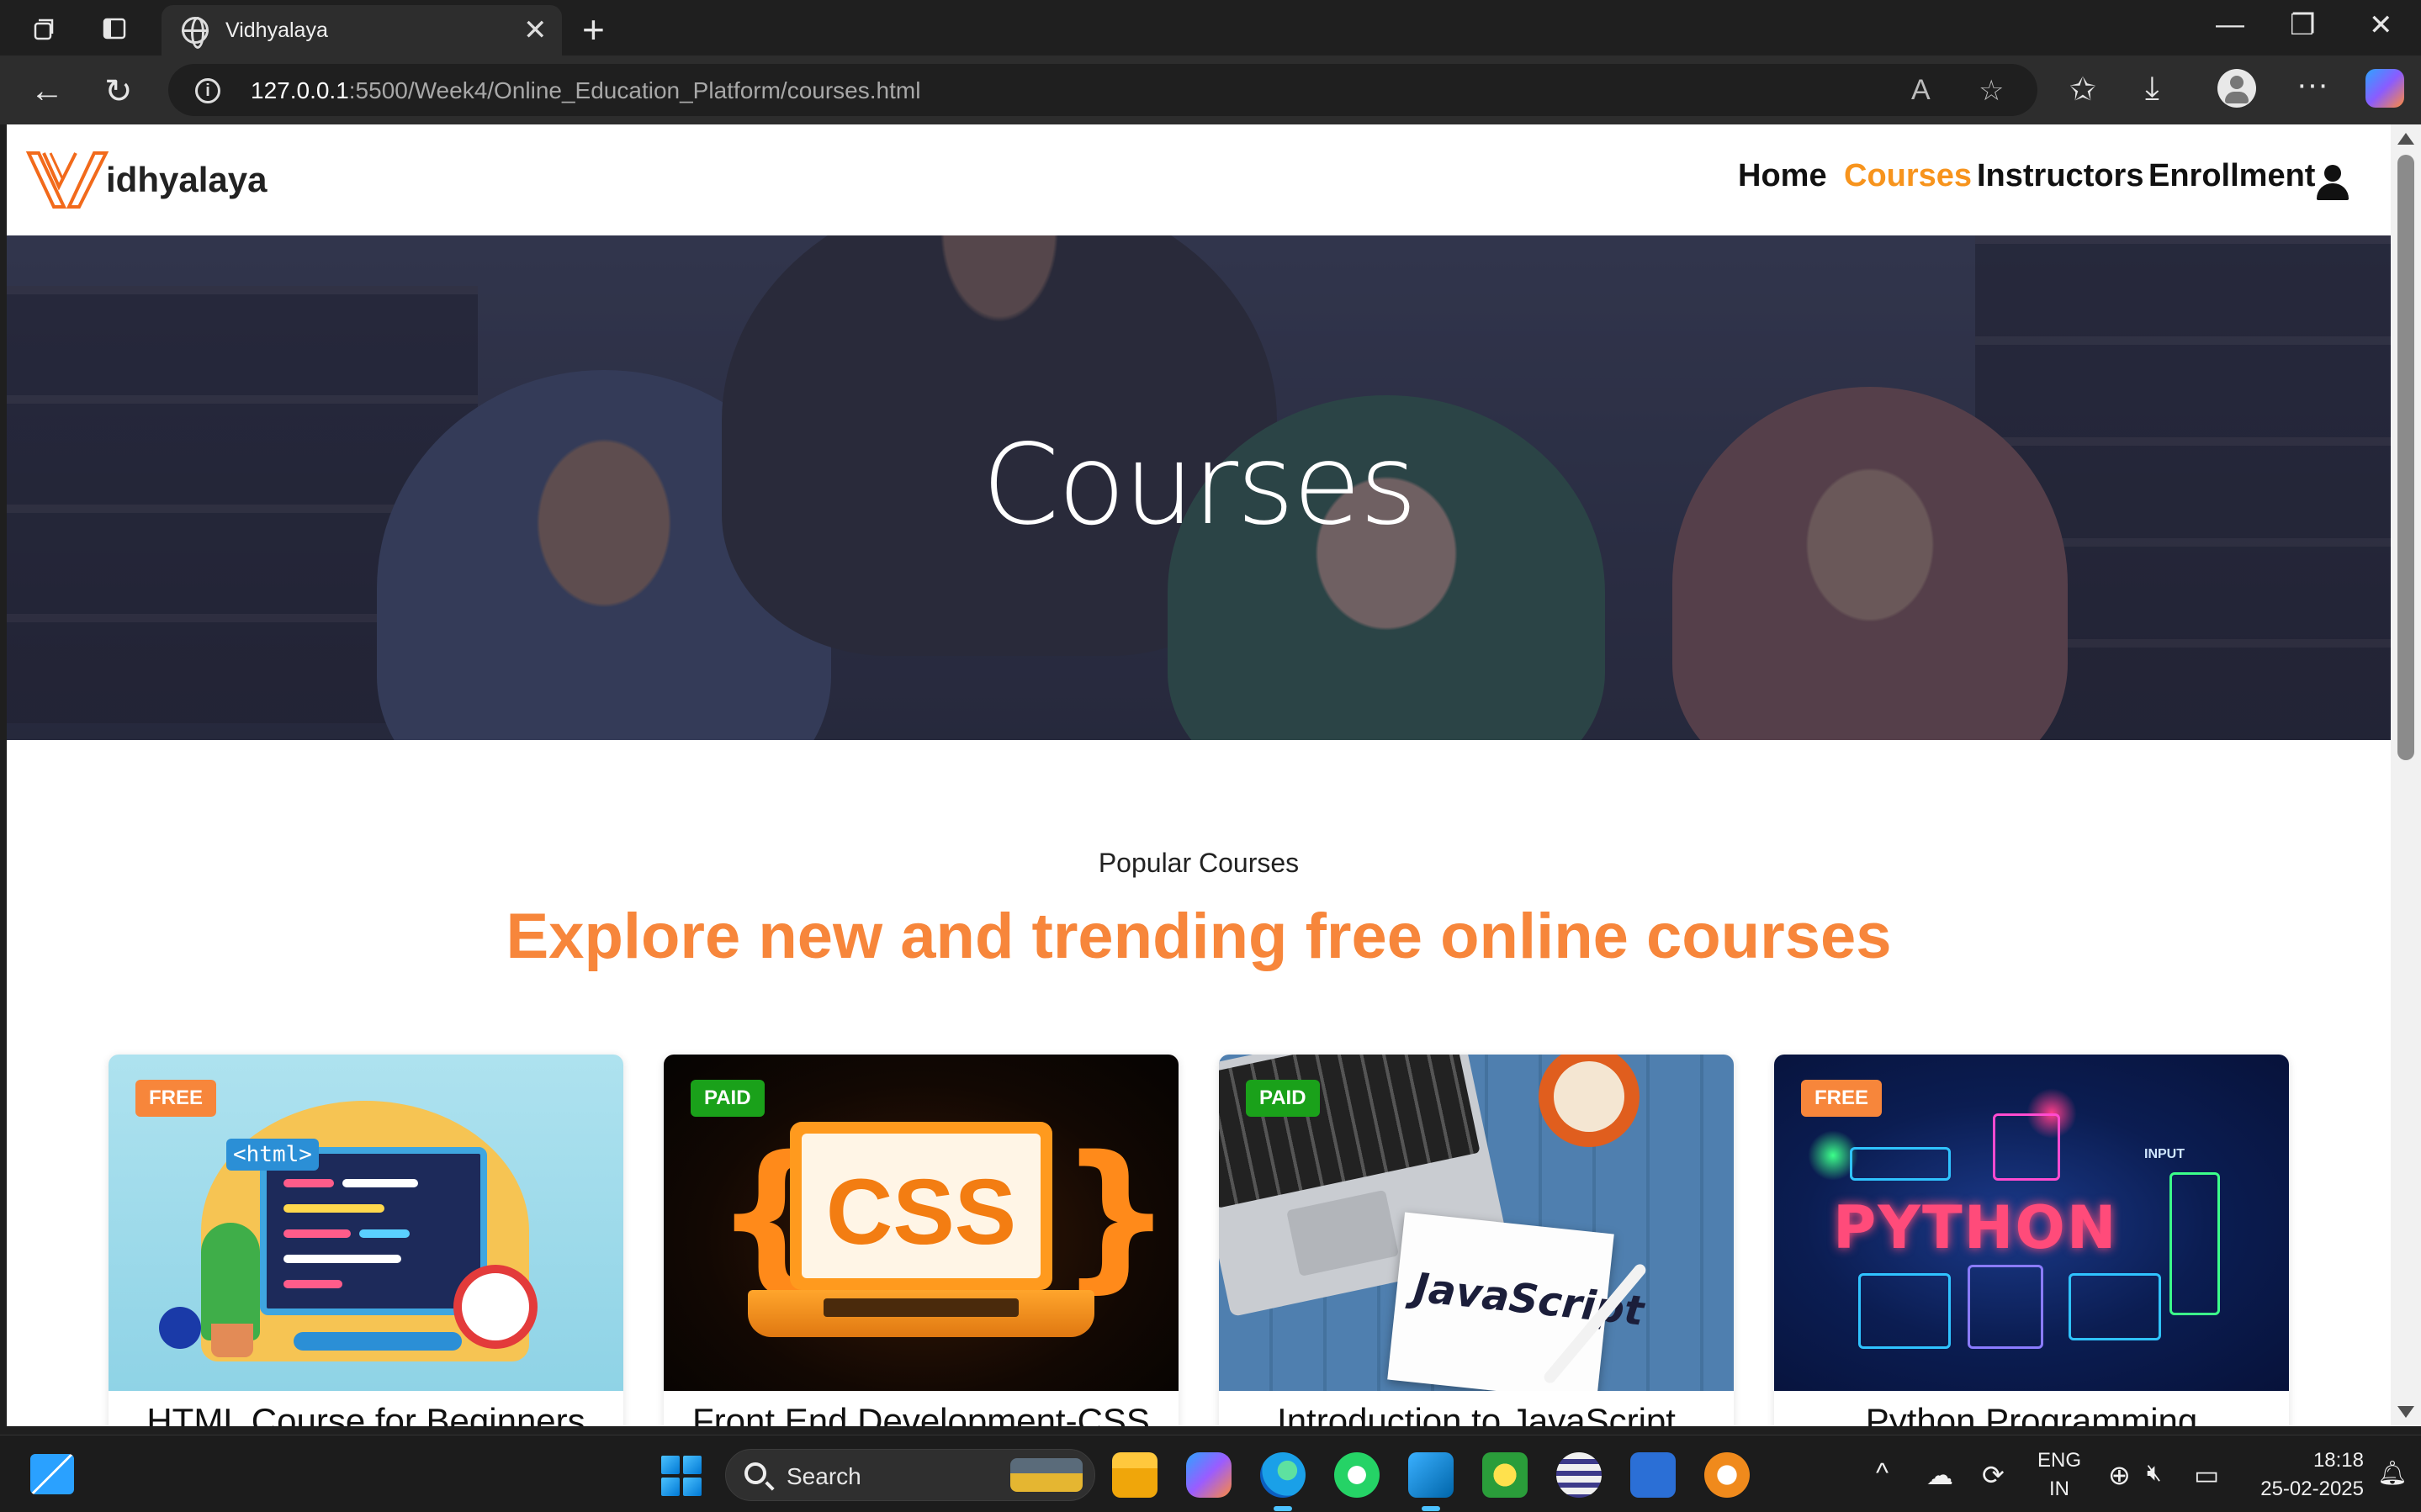 The height and width of the screenshot is (1512, 2421). What do you see at coordinates (1477, 1413) in the screenshot?
I see `course-title: Introduction to JavaScript` at bounding box center [1477, 1413].